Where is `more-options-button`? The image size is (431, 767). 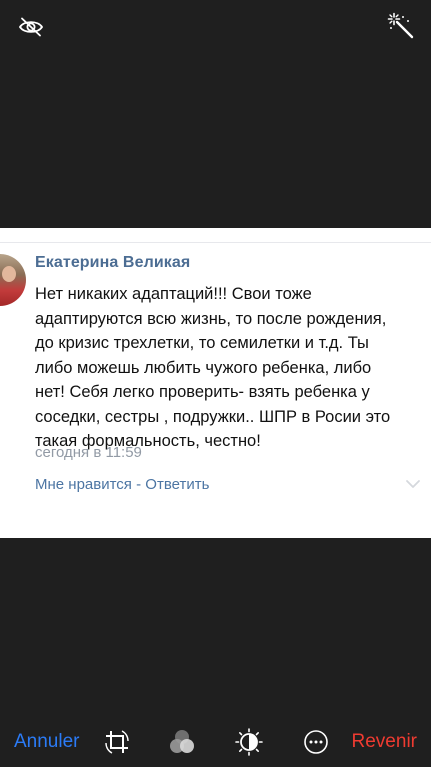
more-options-button is located at coordinates (316, 742).